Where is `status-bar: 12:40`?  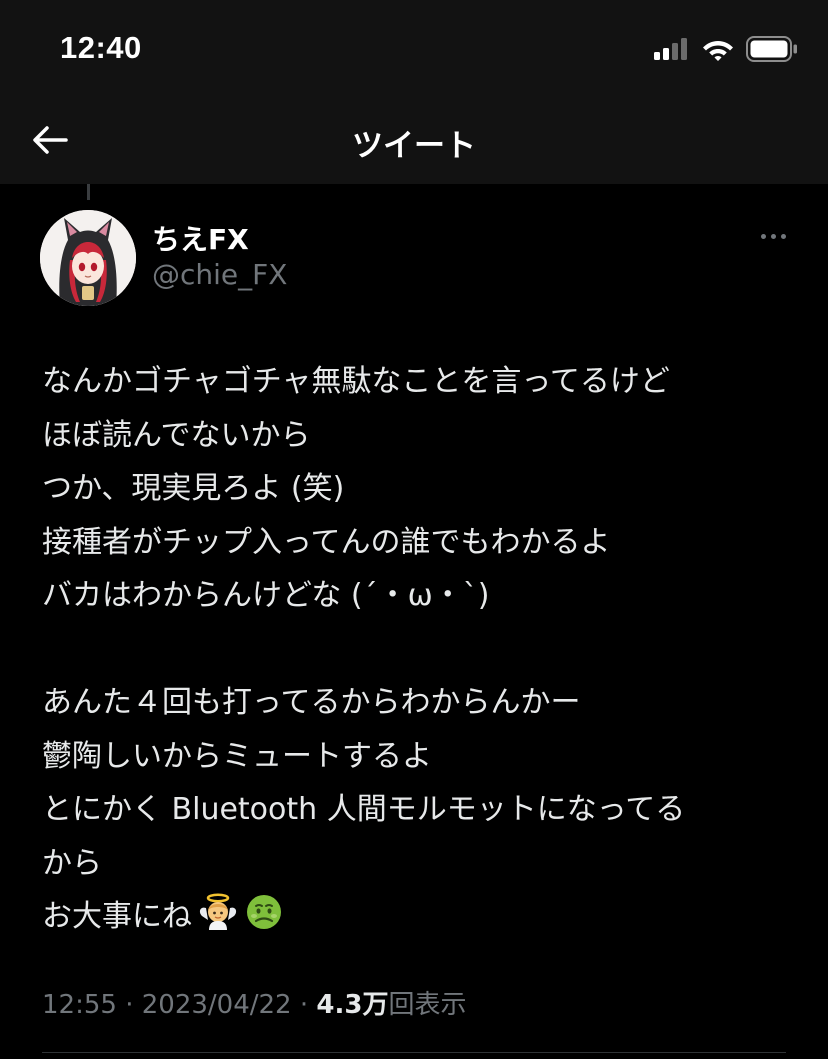
status-bar: 12:40 is located at coordinates (414, 50).